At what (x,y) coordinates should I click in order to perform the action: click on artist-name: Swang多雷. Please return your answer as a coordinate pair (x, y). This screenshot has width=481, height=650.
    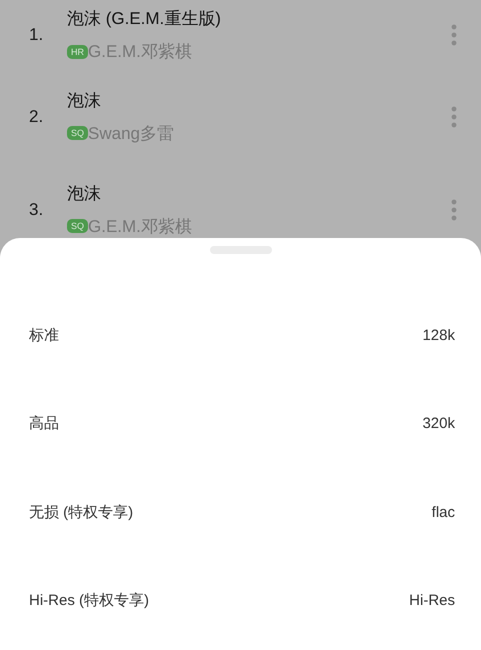
    Looking at the image, I should click on (131, 133).